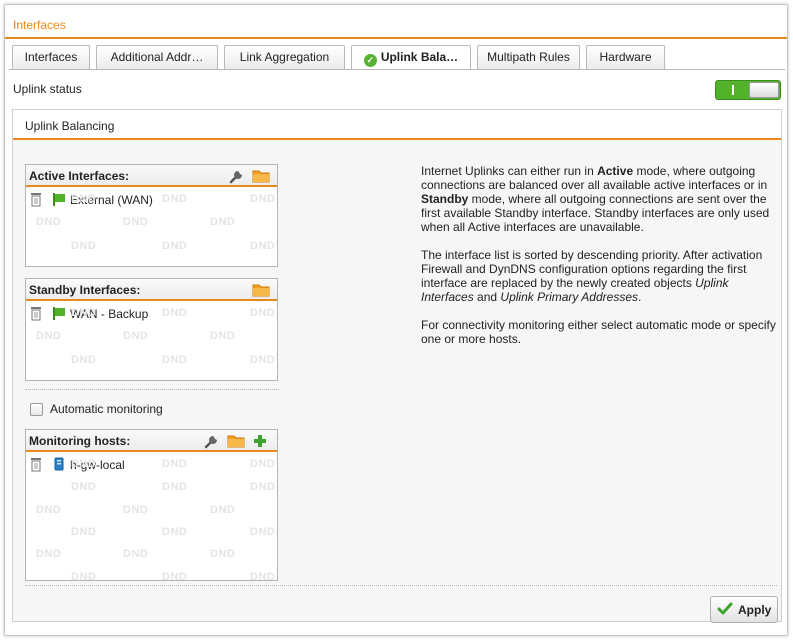 The height and width of the screenshot is (641, 793). I want to click on automatic-monitoring-label: Automatic monitoring, so click(106, 409).